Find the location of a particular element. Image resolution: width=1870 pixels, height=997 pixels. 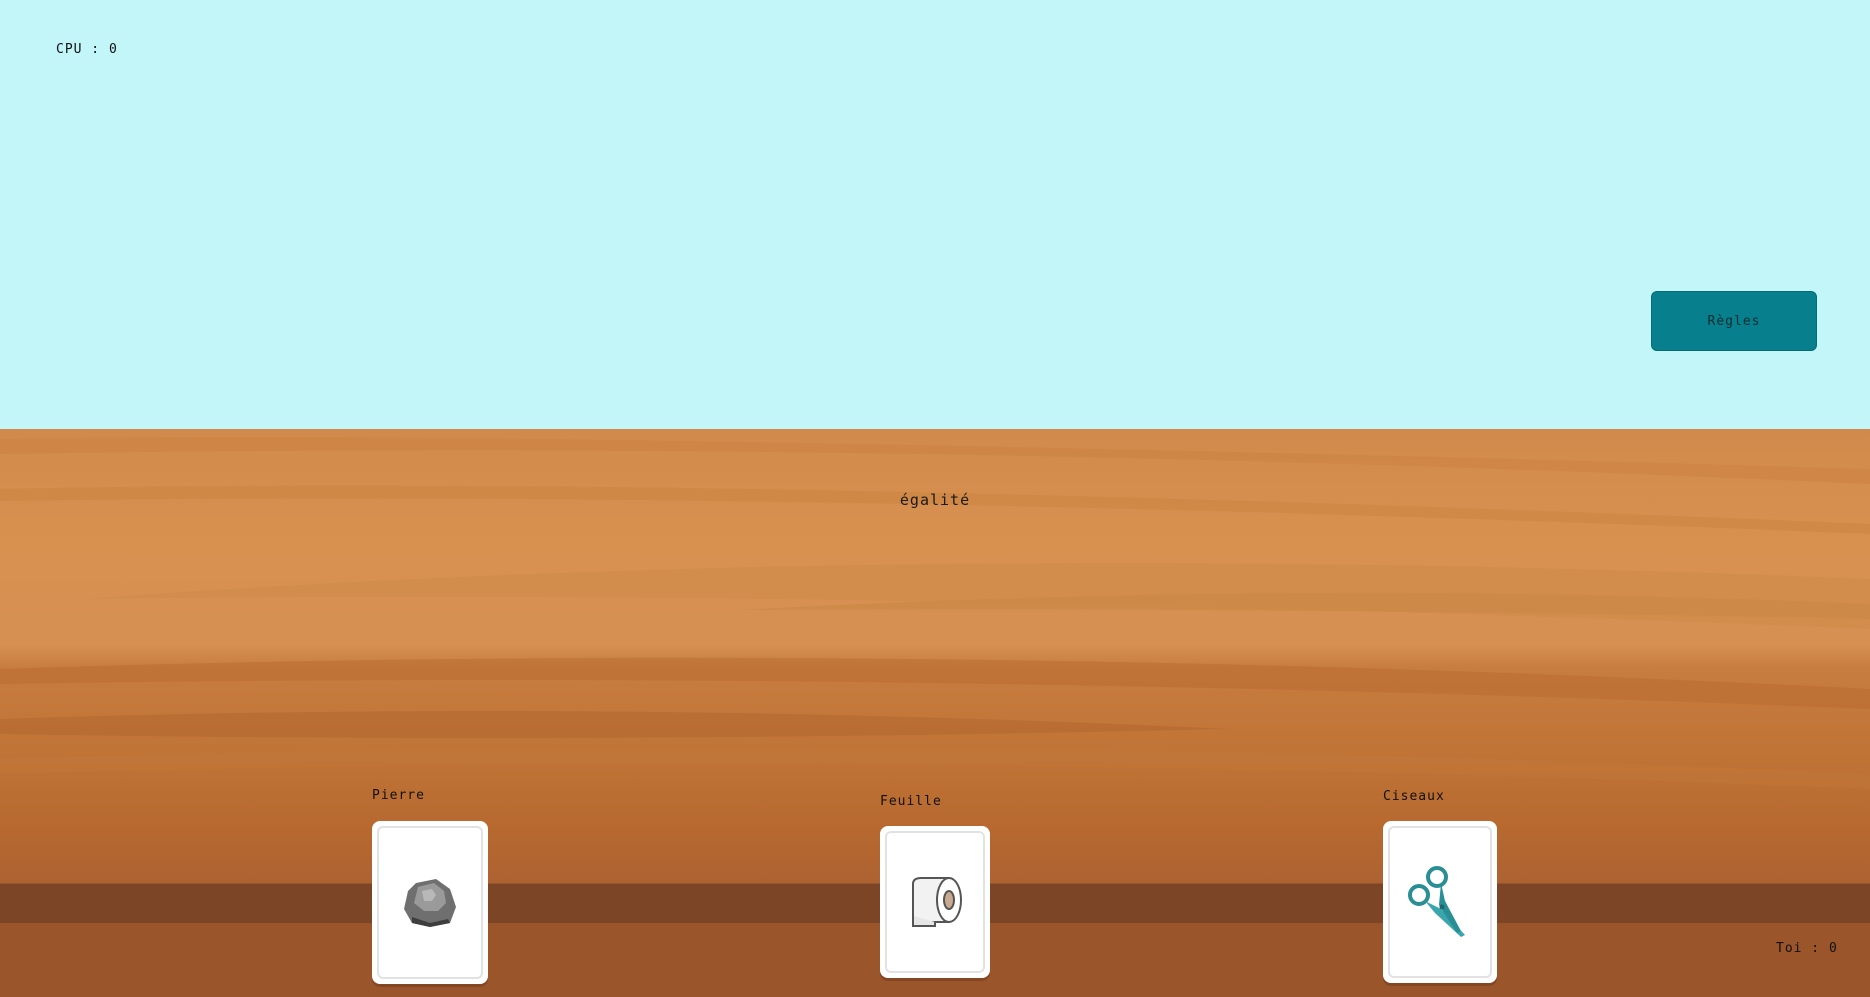

toilet-paper-icon is located at coordinates (937, 902).